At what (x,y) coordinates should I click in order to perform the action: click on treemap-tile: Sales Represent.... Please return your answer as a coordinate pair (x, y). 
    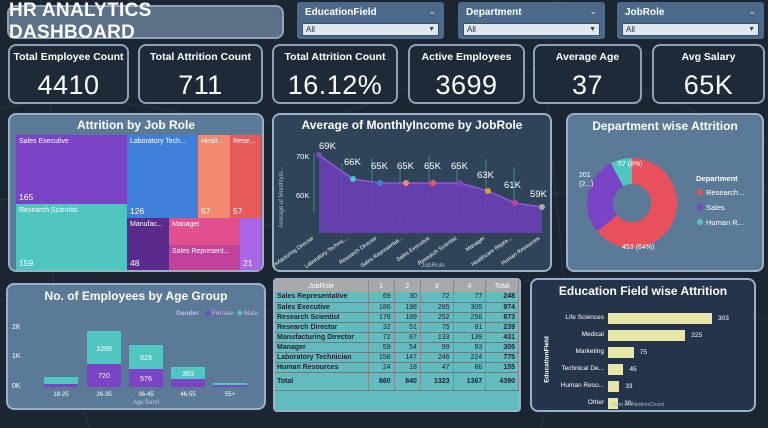
    Looking at the image, I should click on (204, 257).